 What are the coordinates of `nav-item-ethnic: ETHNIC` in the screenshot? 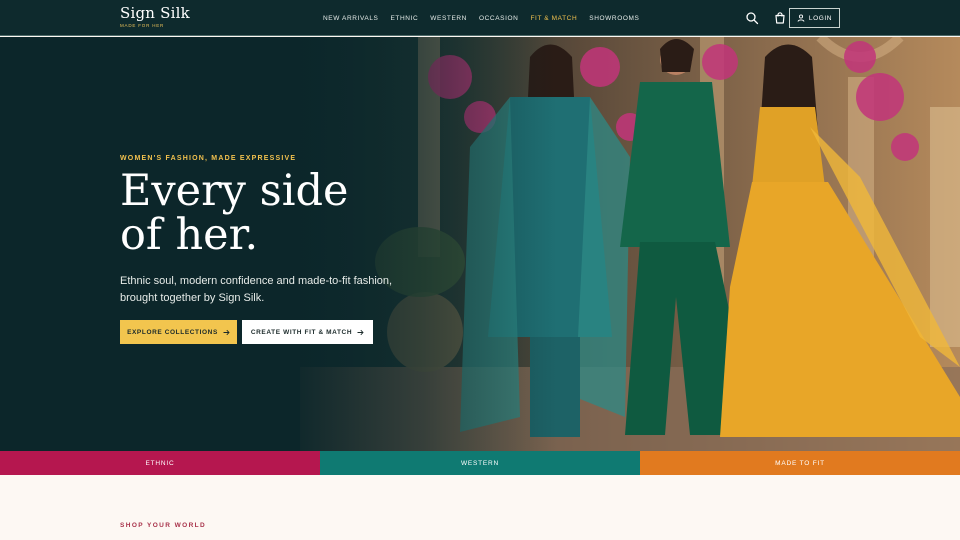 It's located at (404, 18).